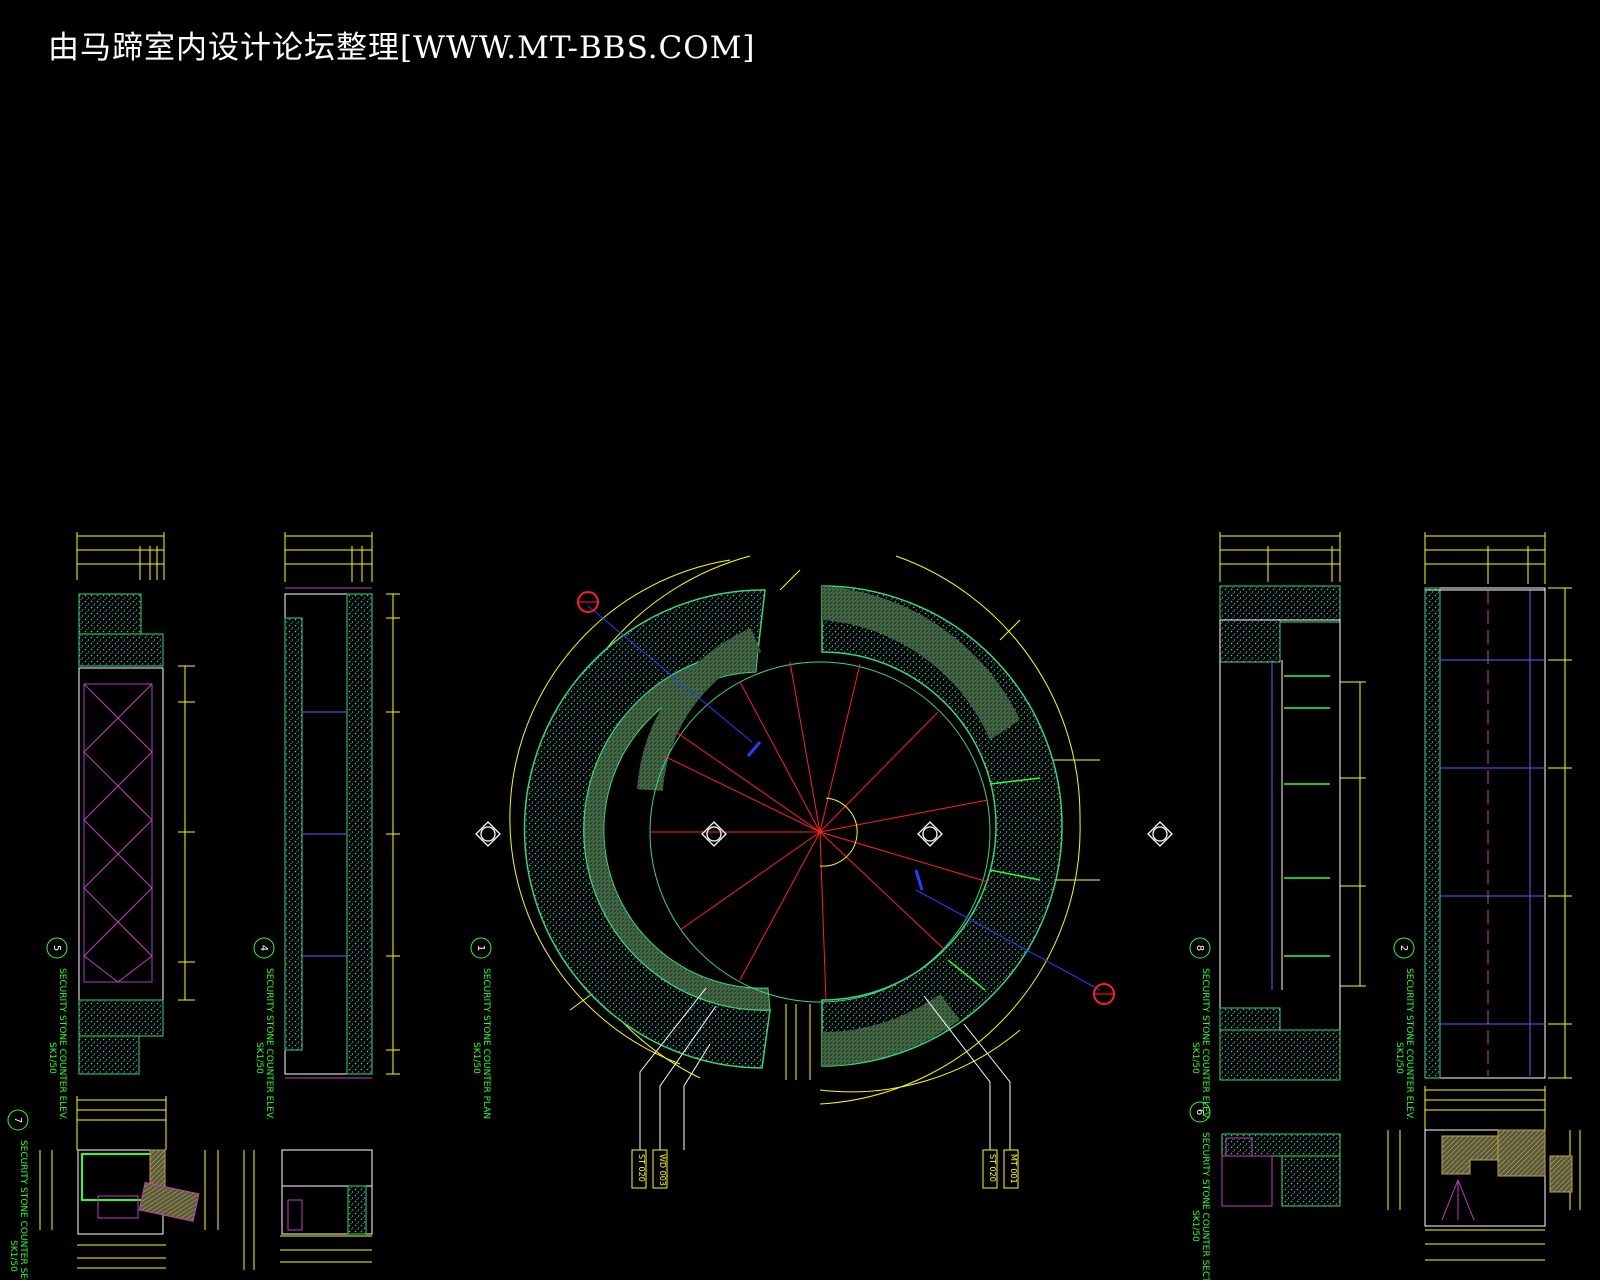  Describe the element at coordinates (1199, 1112) in the screenshot. I see `svg-text: 6` at that location.